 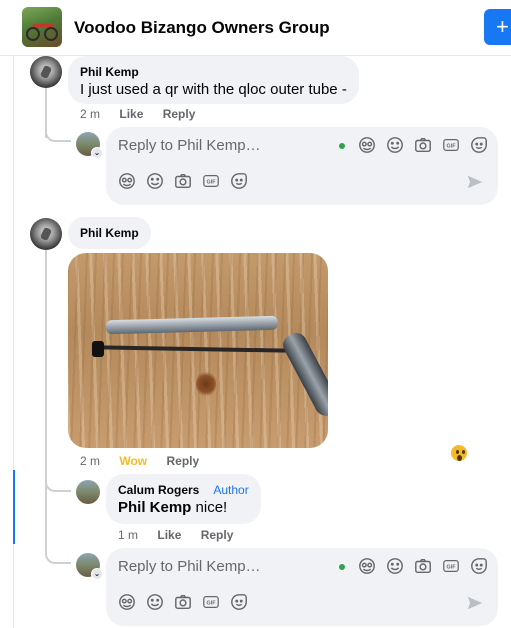 I want to click on wood-knot, so click(x=206, y=384).